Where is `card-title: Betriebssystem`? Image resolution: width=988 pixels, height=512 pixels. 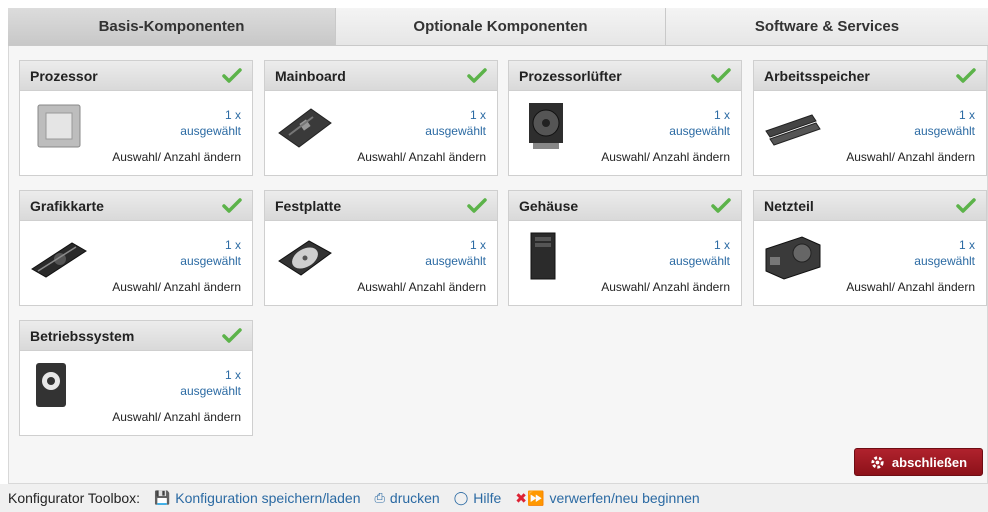 card-title: Betriebssystem is located at coordinates (82, 335).